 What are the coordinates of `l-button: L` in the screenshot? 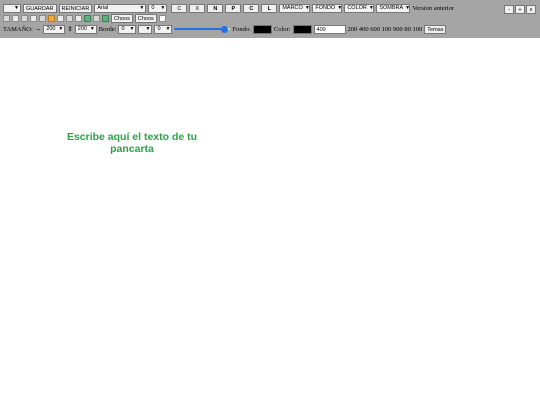 It's located at (269, 8).